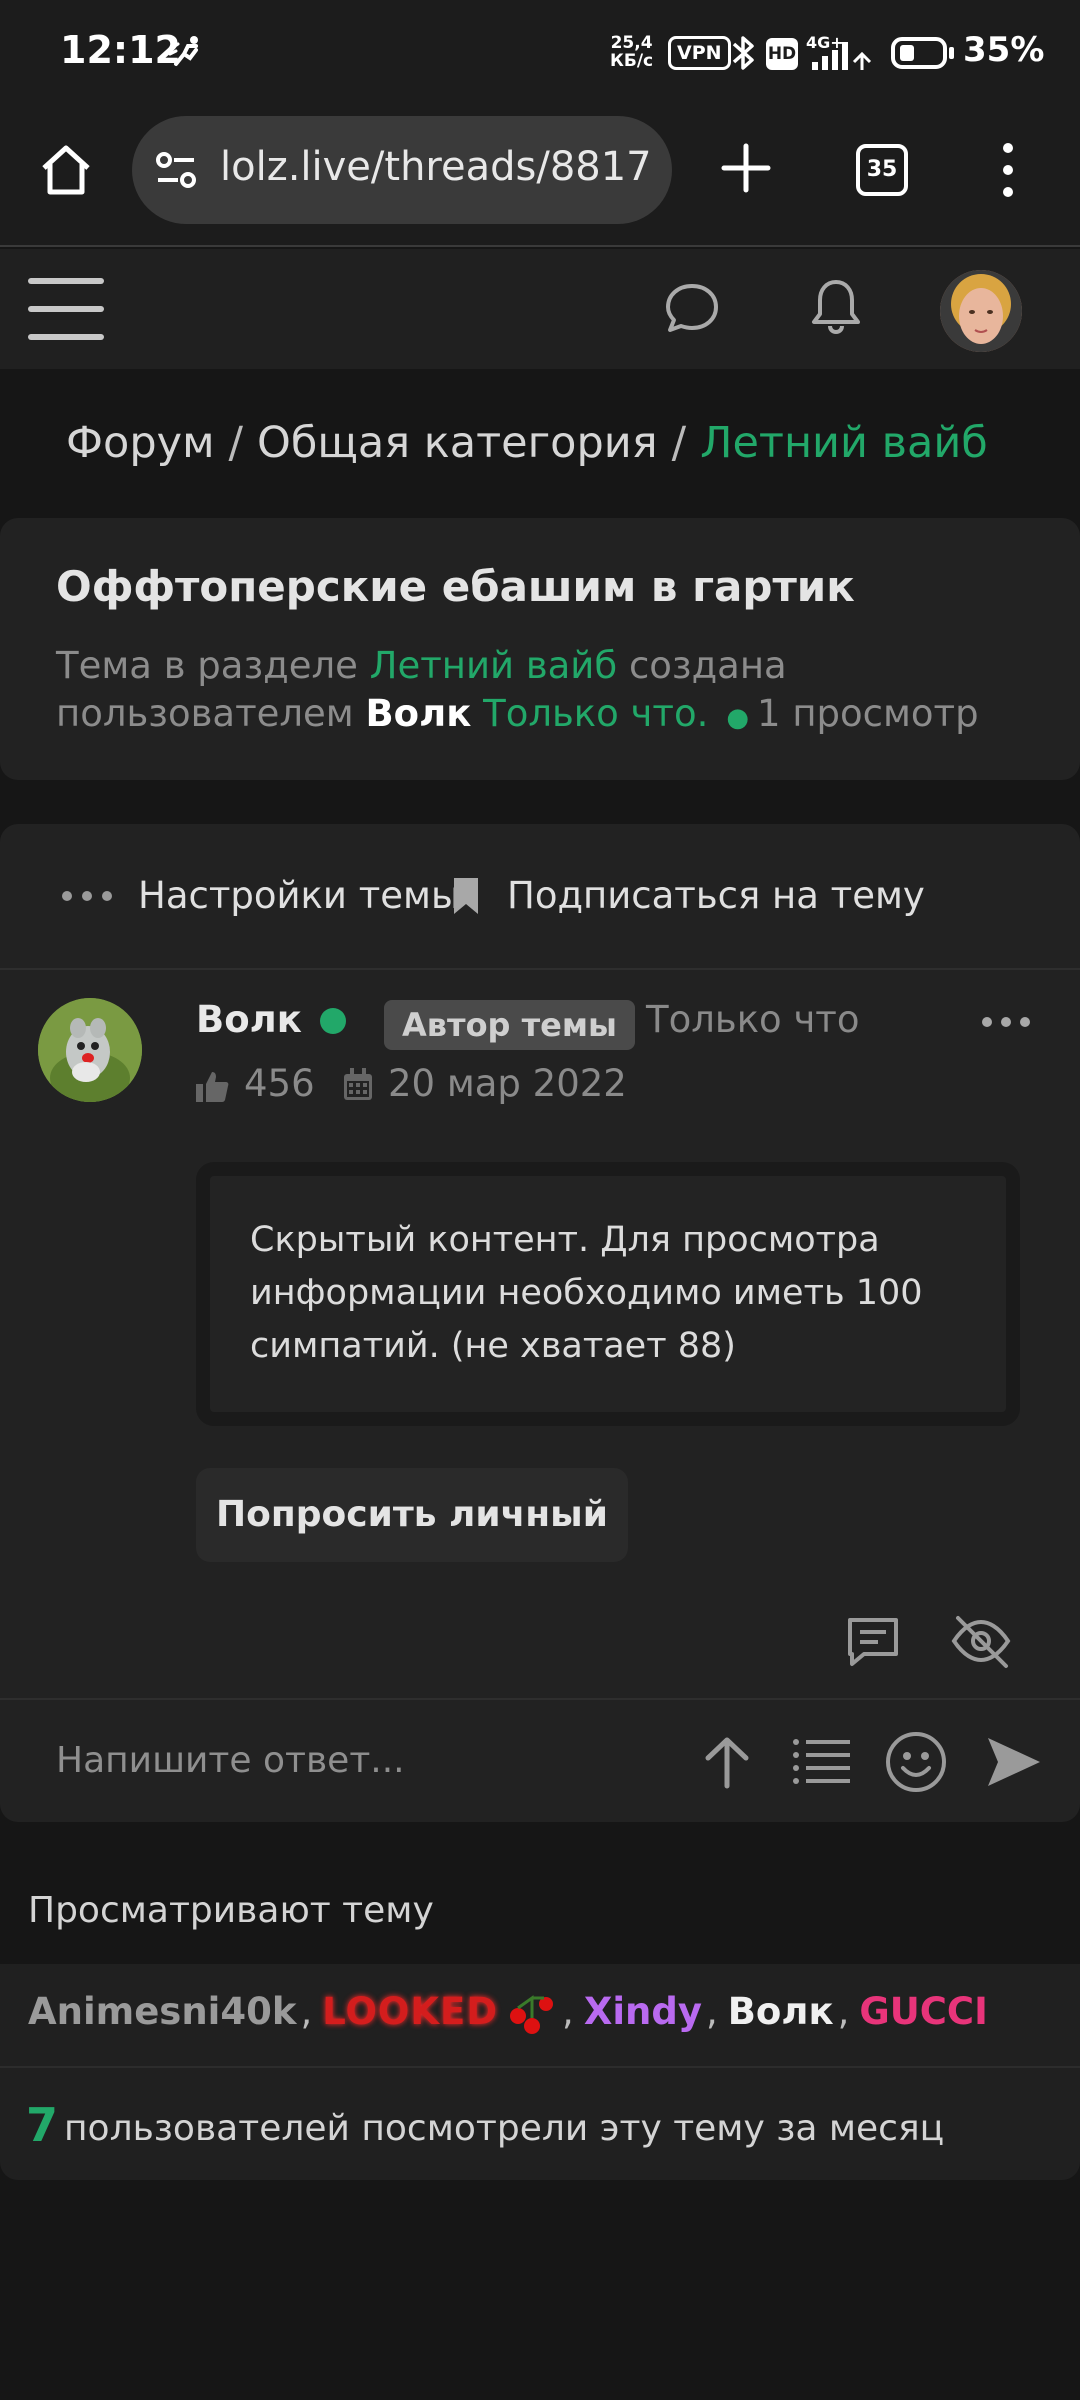 This screenshot has width=1080, height=2400. Describe the element at coordinates (981, 1641) in the screenshot. I see `eye-off-icon` at that location.